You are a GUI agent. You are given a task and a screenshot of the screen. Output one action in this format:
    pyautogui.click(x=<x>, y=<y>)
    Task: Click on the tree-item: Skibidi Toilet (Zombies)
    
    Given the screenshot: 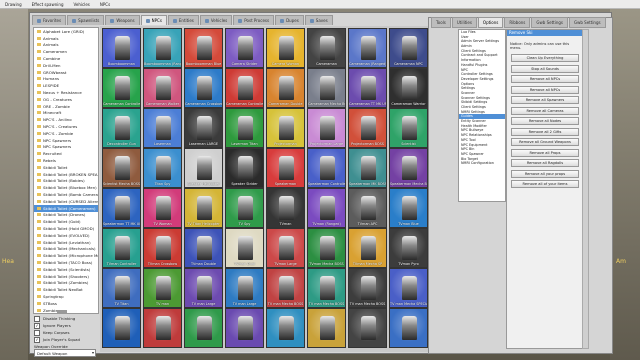 What is the action you would take?
    pyautogui.click(x=66, y=282)
    